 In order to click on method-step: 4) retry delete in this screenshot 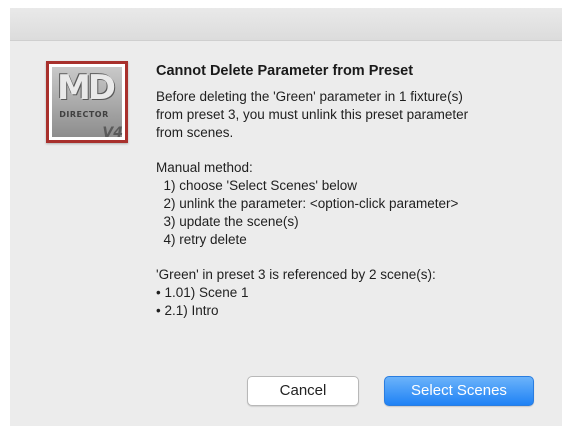, I will do `click(201, 239)`.